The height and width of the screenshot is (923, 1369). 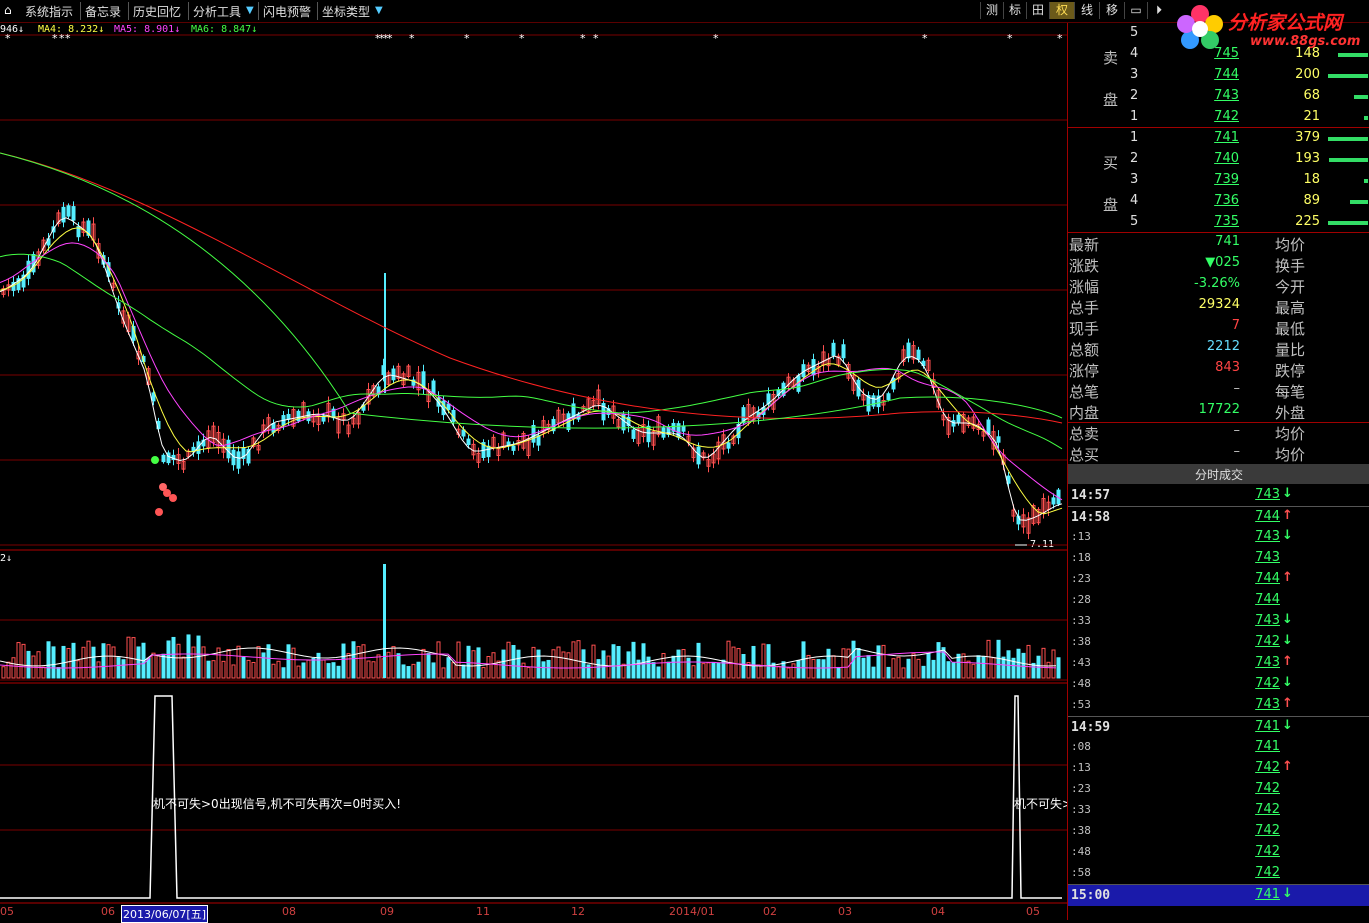 I want to click on quote-label: 现手, so click(x=1084, y=329).